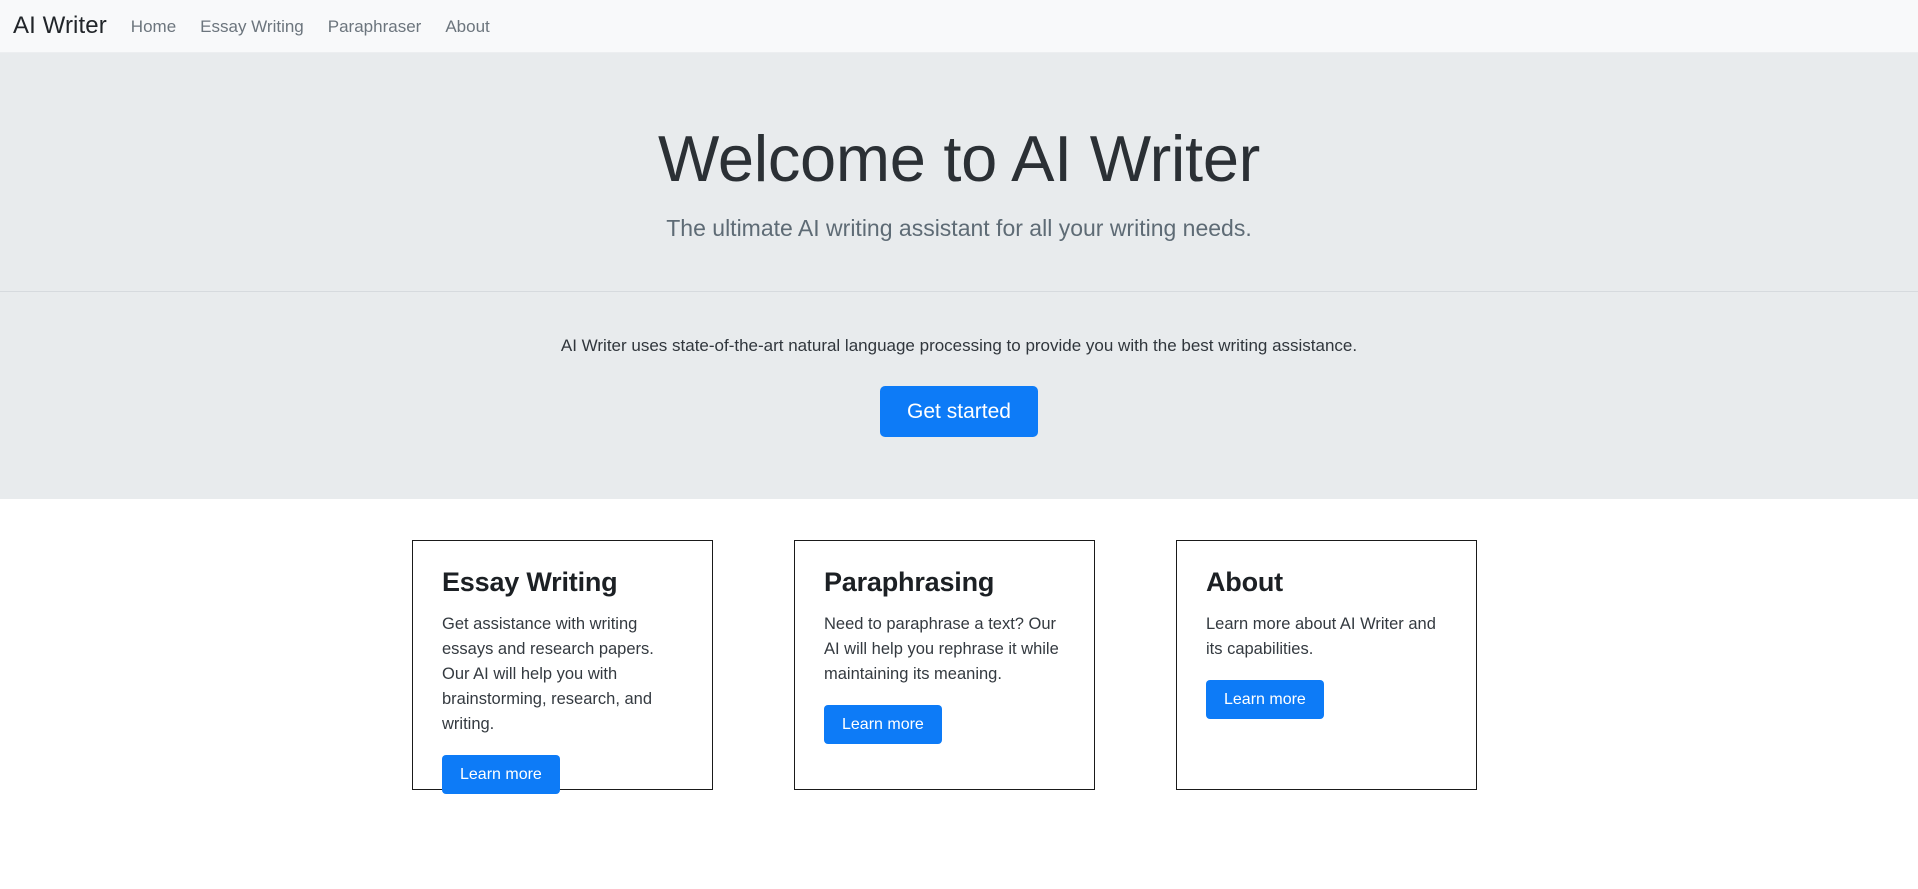  Describe the element at coordinates (310, 26) in the screenshot. I see `navbar-links: Home Essay Writing Paraphraser About` at that location.